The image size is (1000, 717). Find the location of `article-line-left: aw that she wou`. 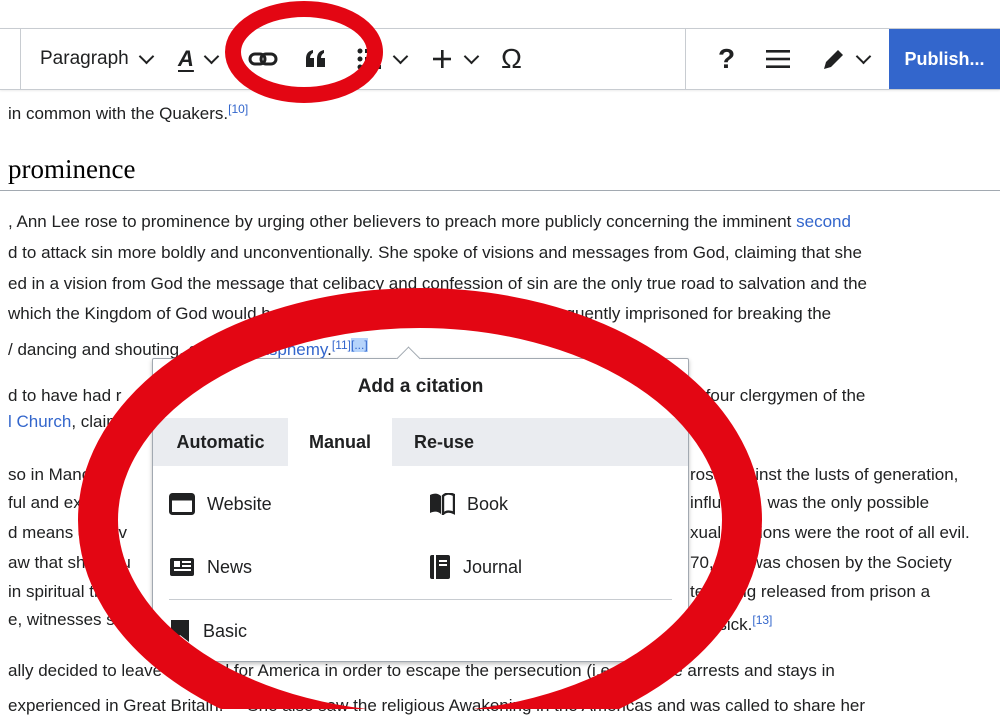

article-line-left: aw that she wou is located at coordinates (69, 562).